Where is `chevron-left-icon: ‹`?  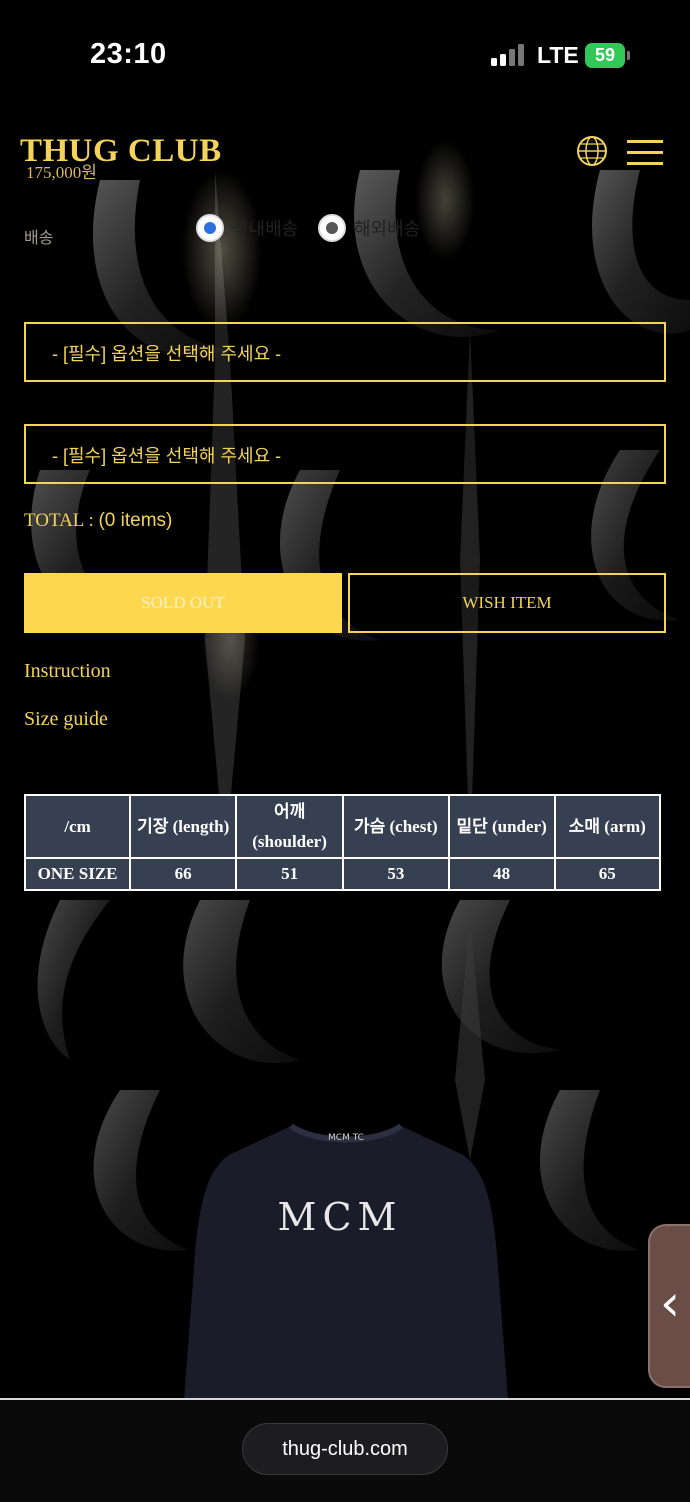
chevron-left-icon: ‹ is located at coordinates (670, 1303).